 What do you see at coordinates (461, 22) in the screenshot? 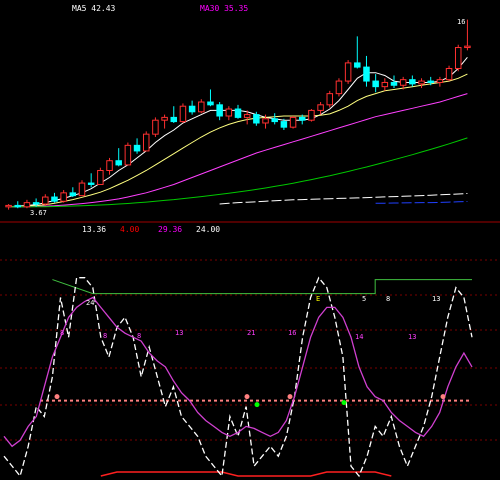
I see `high-price-mark: 16` at bounding box center [461, 22].